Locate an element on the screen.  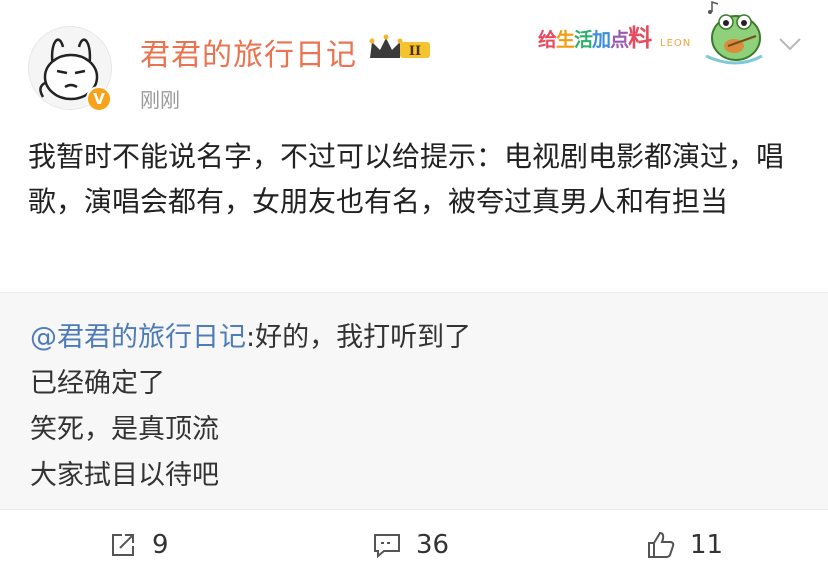
svg-text: II is located at coordinates (415, 51).